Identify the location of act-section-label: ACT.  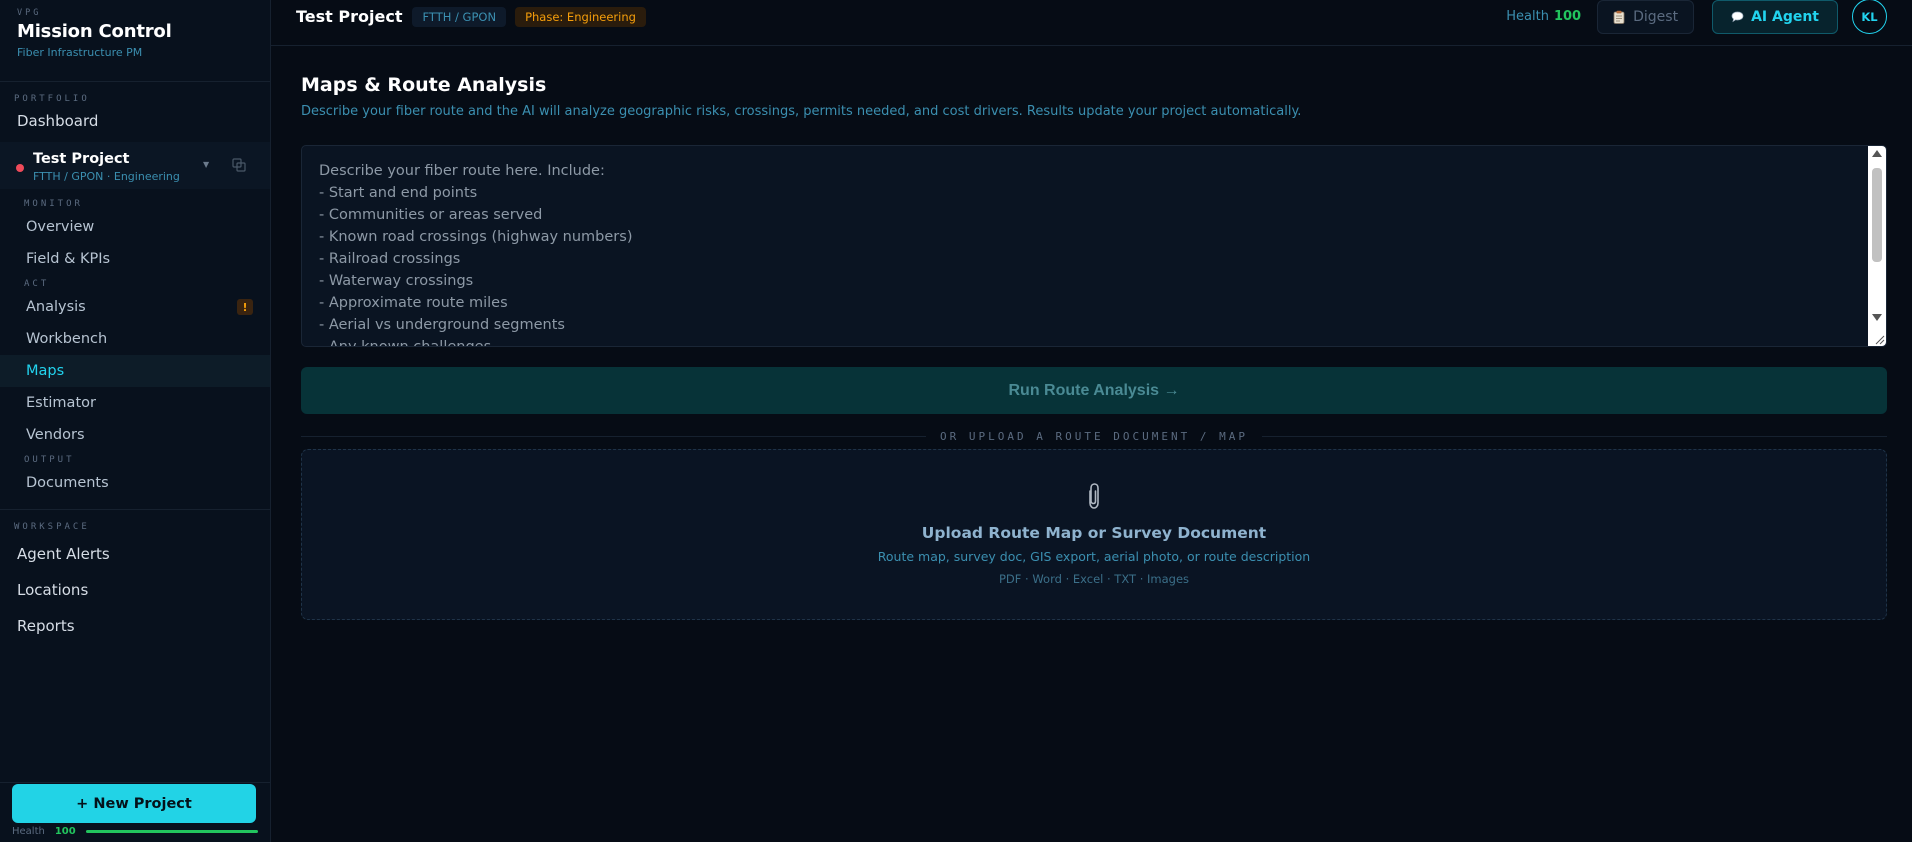
(37, 284).